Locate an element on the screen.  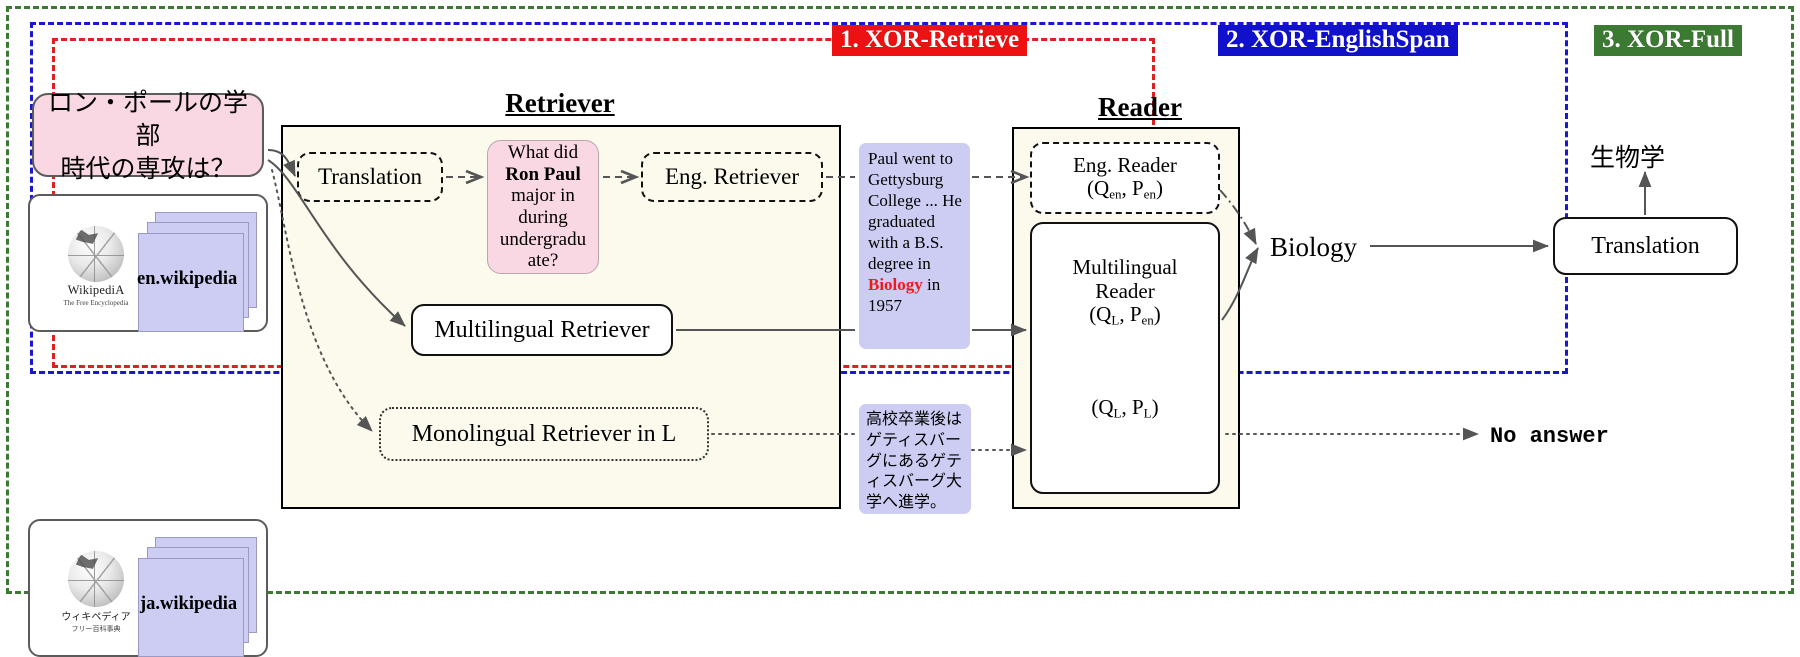
multilingual-reader-box: Multilingual Reader (QL, Pen) (QL, PL) is located at coordinates (1125, 358).